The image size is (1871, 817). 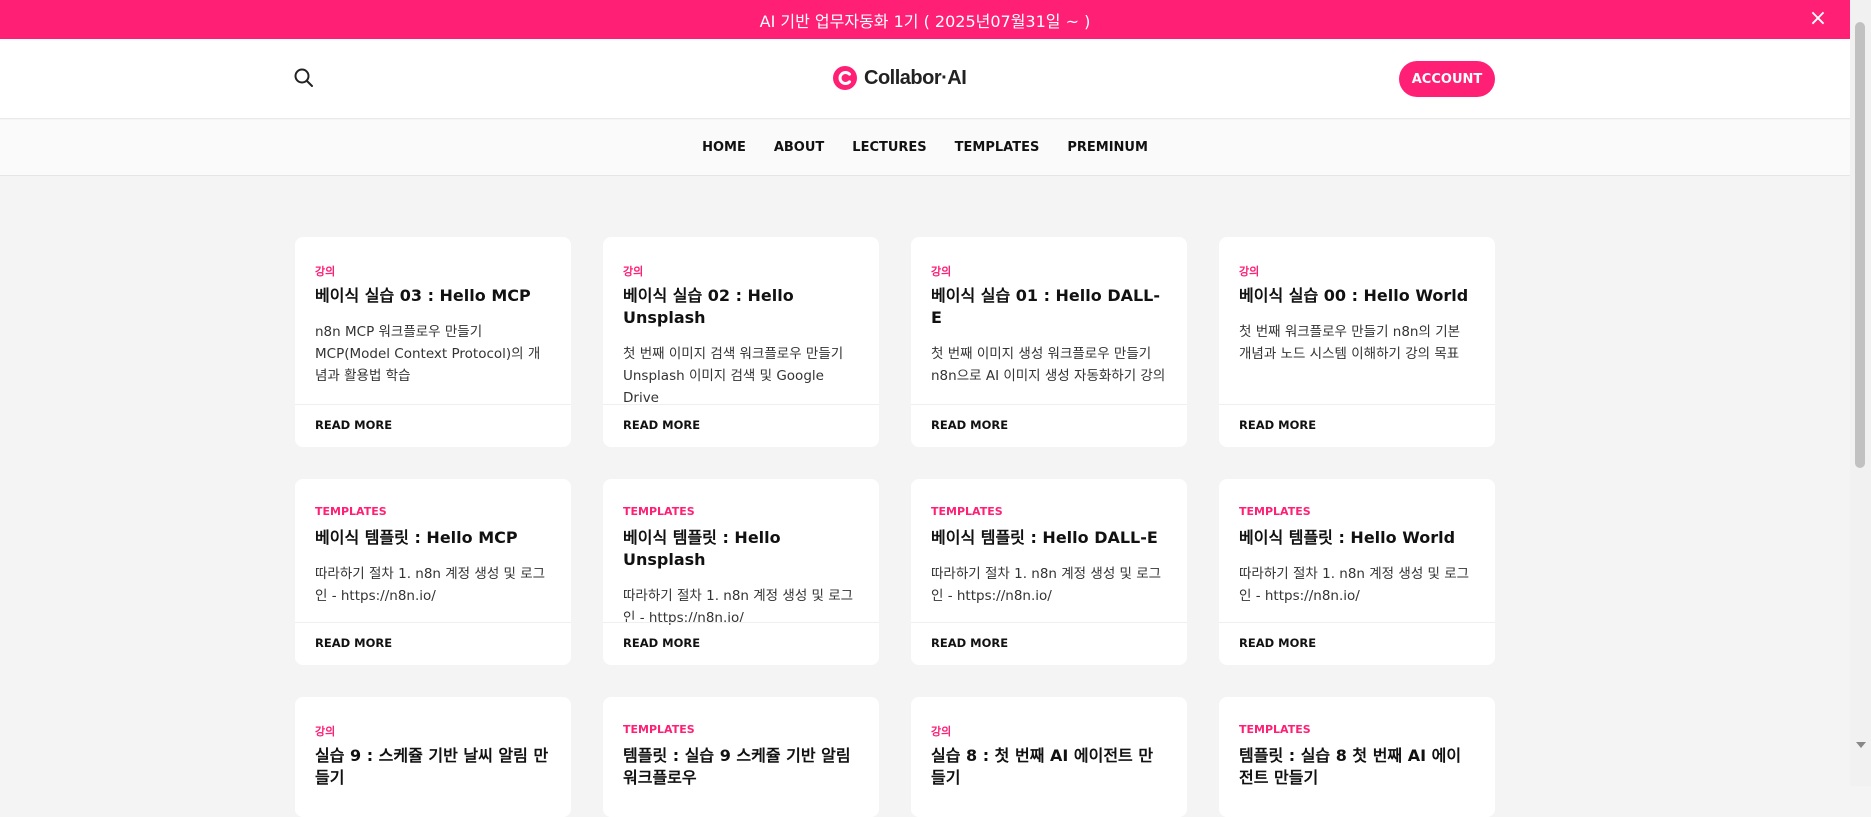 I want to click on post-title: 템플릿 : 실습 8 첫 번째 AI 에이전트 만들기, so click(x=1357, y=767).